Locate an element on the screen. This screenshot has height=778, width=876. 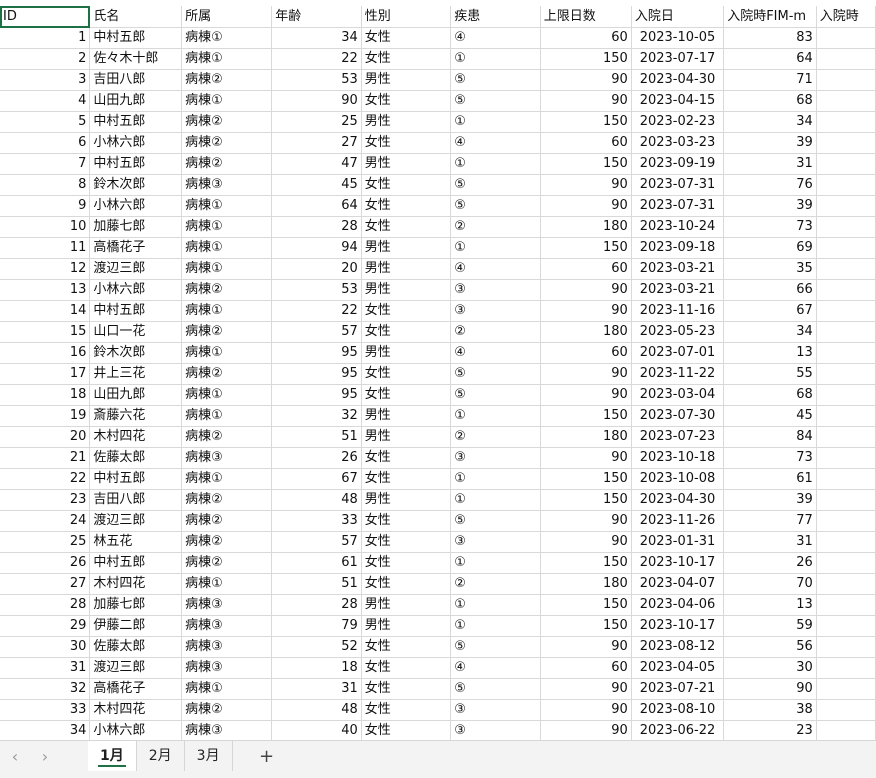
table-cell: 61 is located at coordinates (316, 563).